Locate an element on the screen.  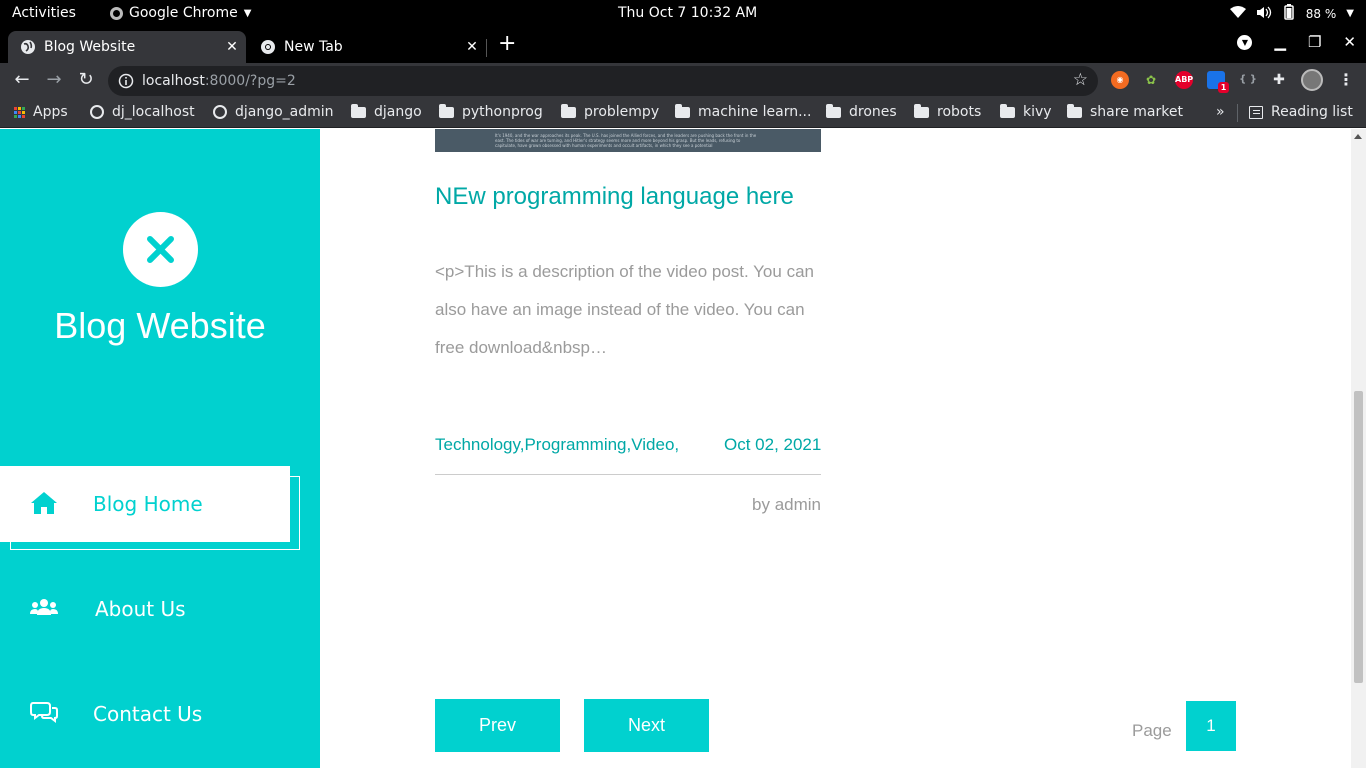
post-divider is located at coordinates (628, 474).